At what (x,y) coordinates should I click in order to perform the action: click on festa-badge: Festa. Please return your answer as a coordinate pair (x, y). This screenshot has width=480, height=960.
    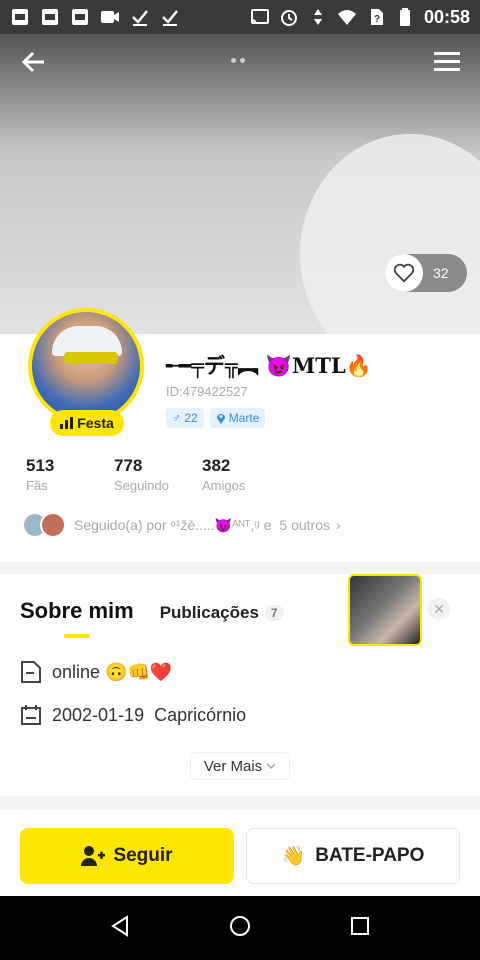
    Looking at the image, I should click on (87, 423).